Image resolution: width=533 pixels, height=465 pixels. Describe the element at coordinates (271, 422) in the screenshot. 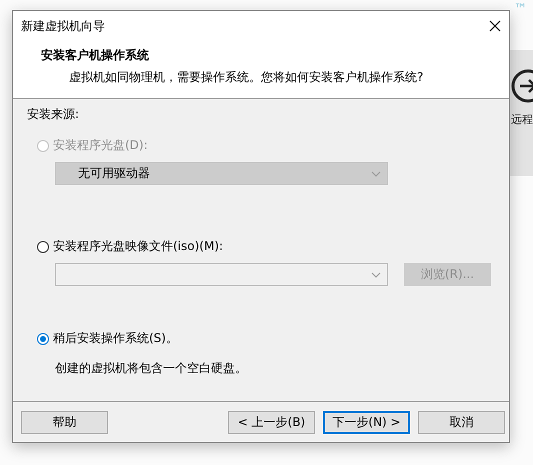

I see `dialog-button: < 上一步(B)` at that location.